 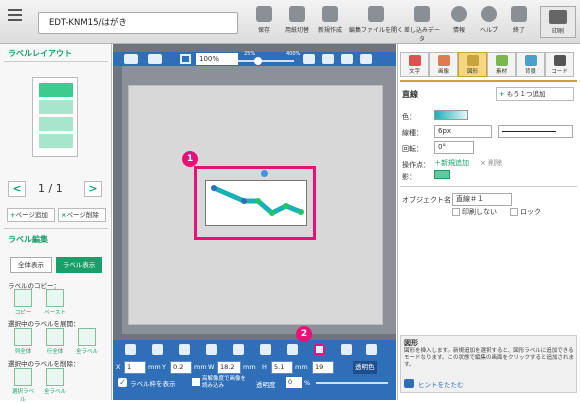 I want to click on object-name-label: オブジェクト名, so click(x=426, y=200).